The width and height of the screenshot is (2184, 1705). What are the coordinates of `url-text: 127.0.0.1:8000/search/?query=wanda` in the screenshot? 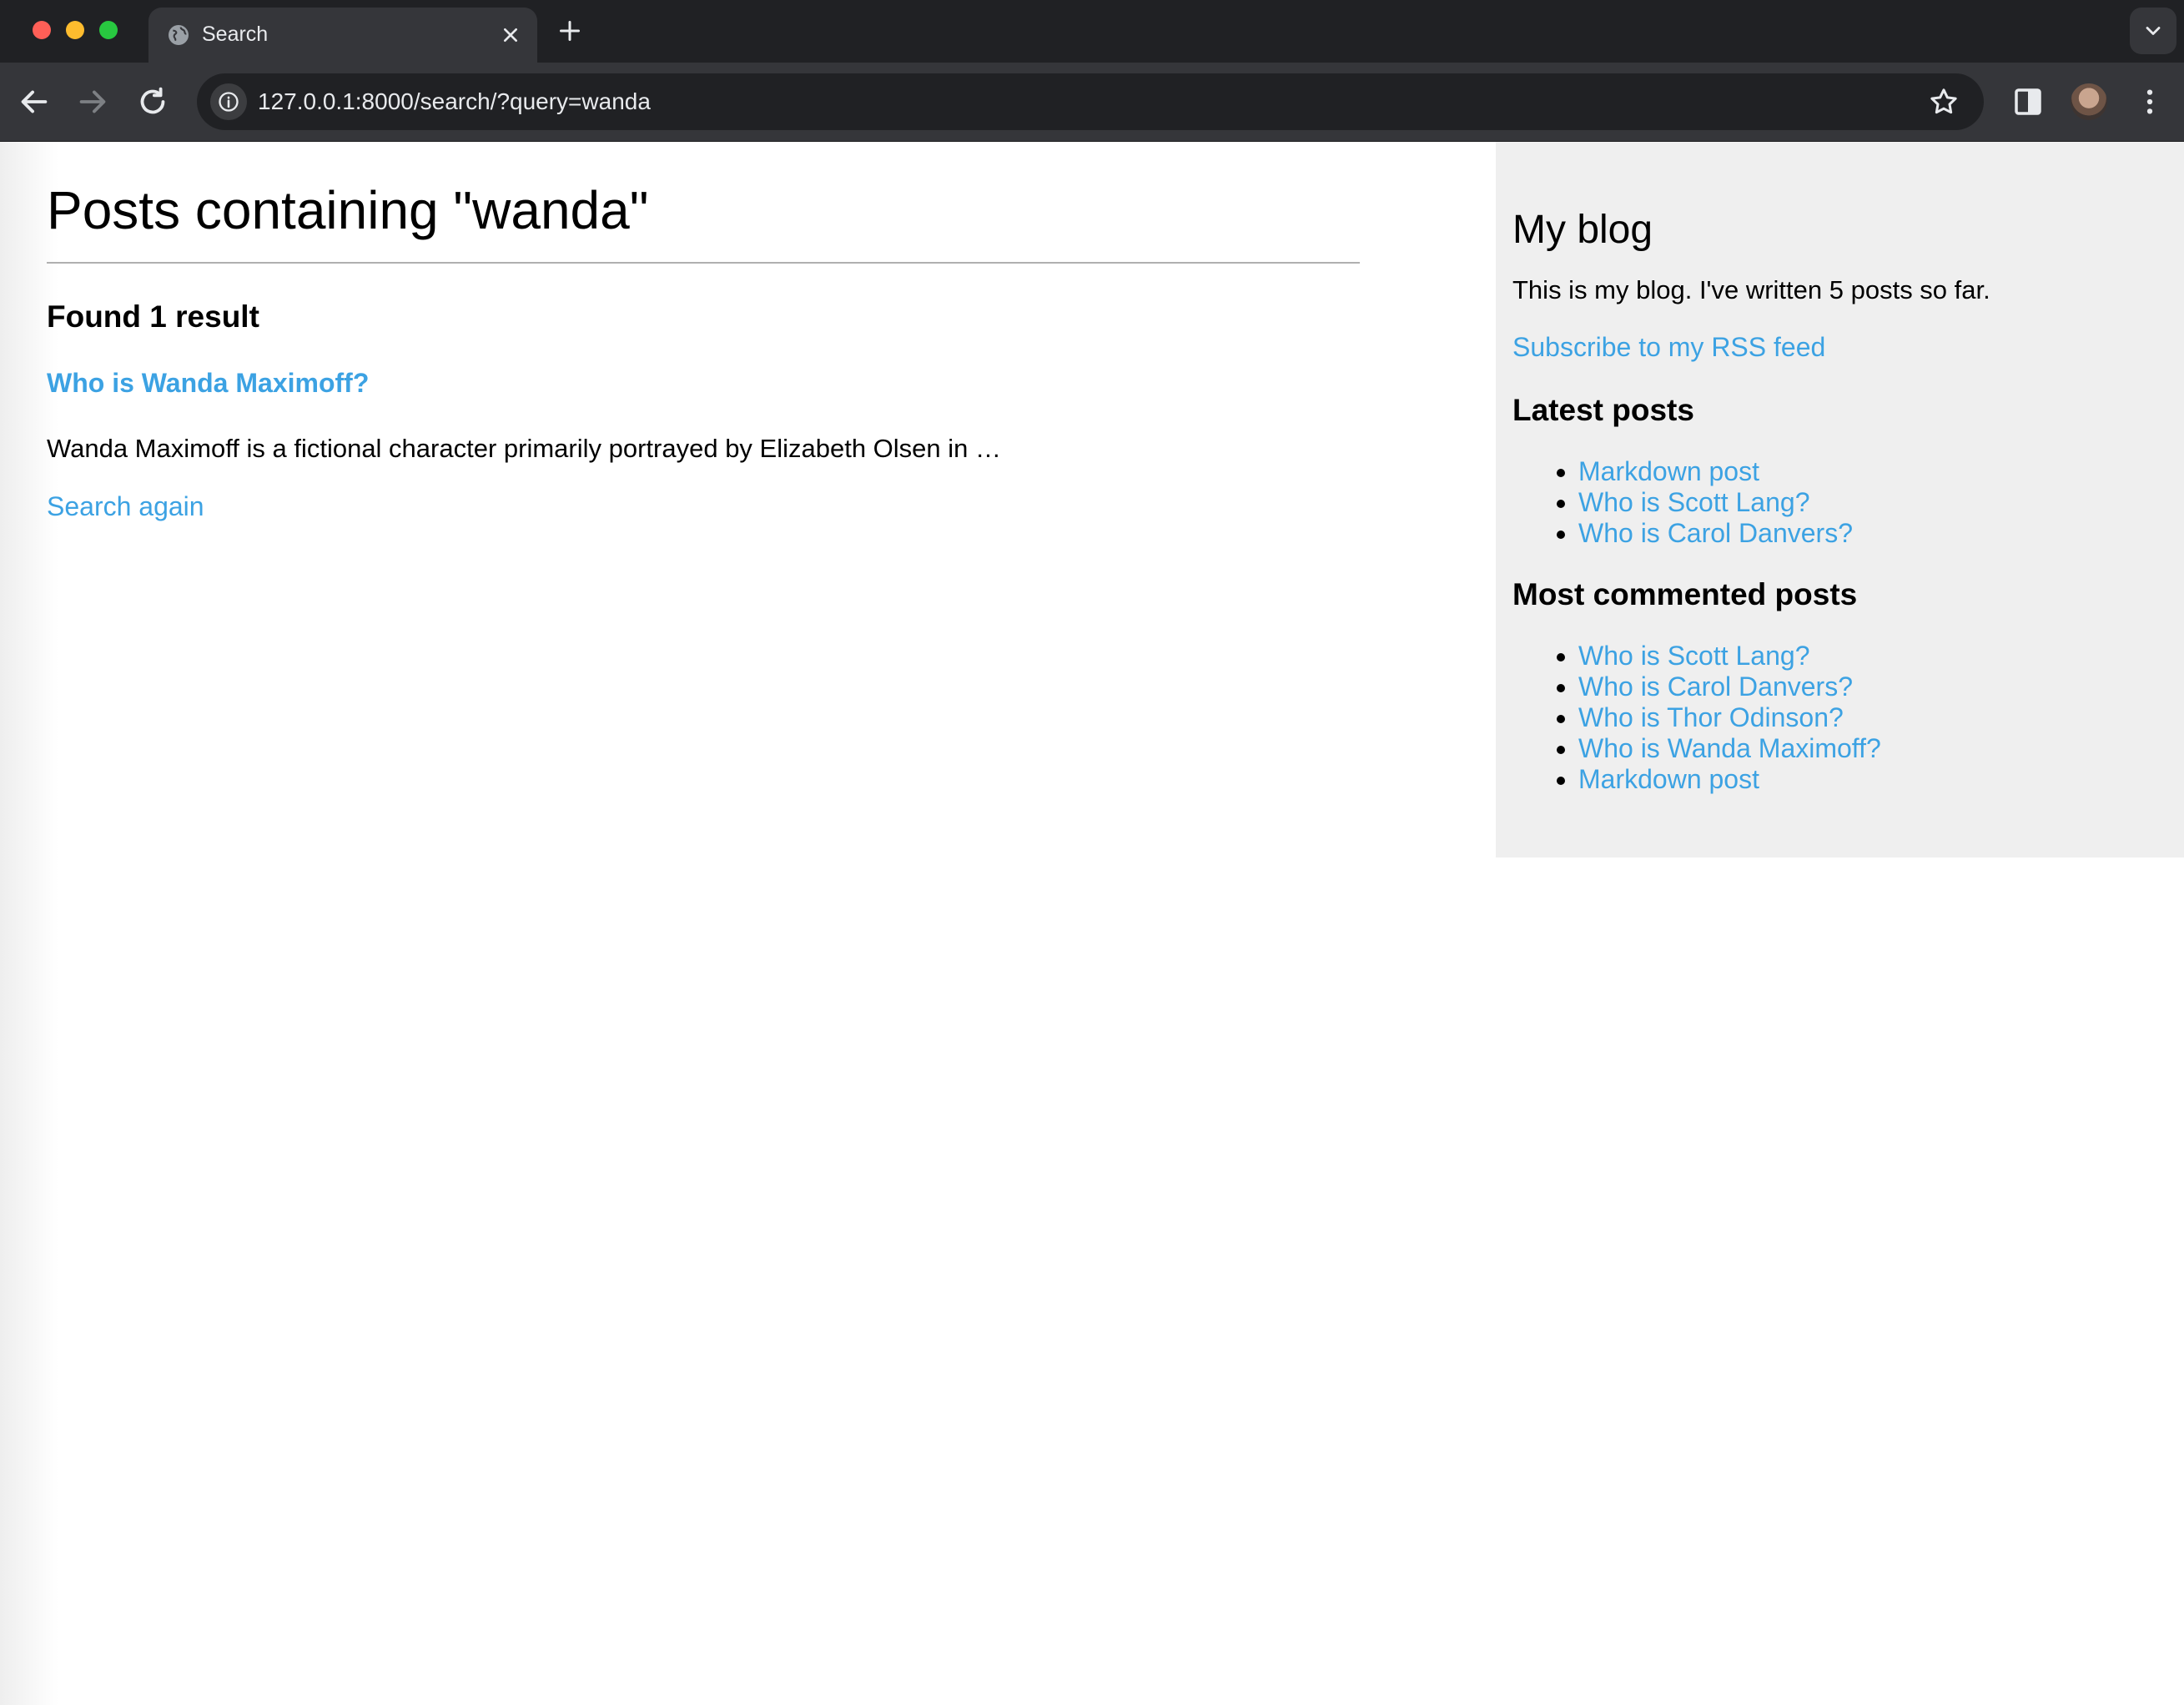 It's located at (454, 102).